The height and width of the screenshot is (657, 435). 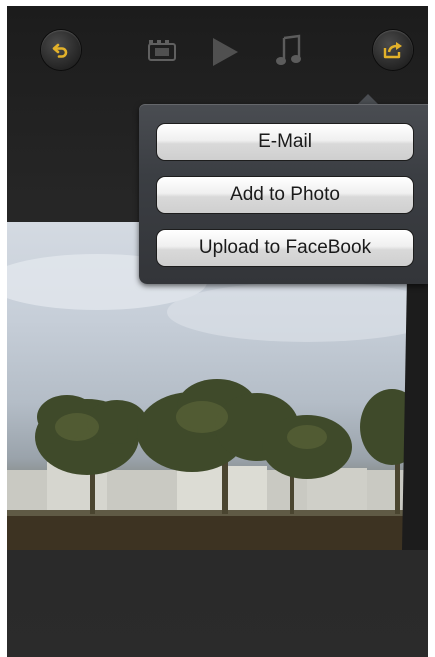 I want to click on share-export-icon, so click(x=392, y=50).